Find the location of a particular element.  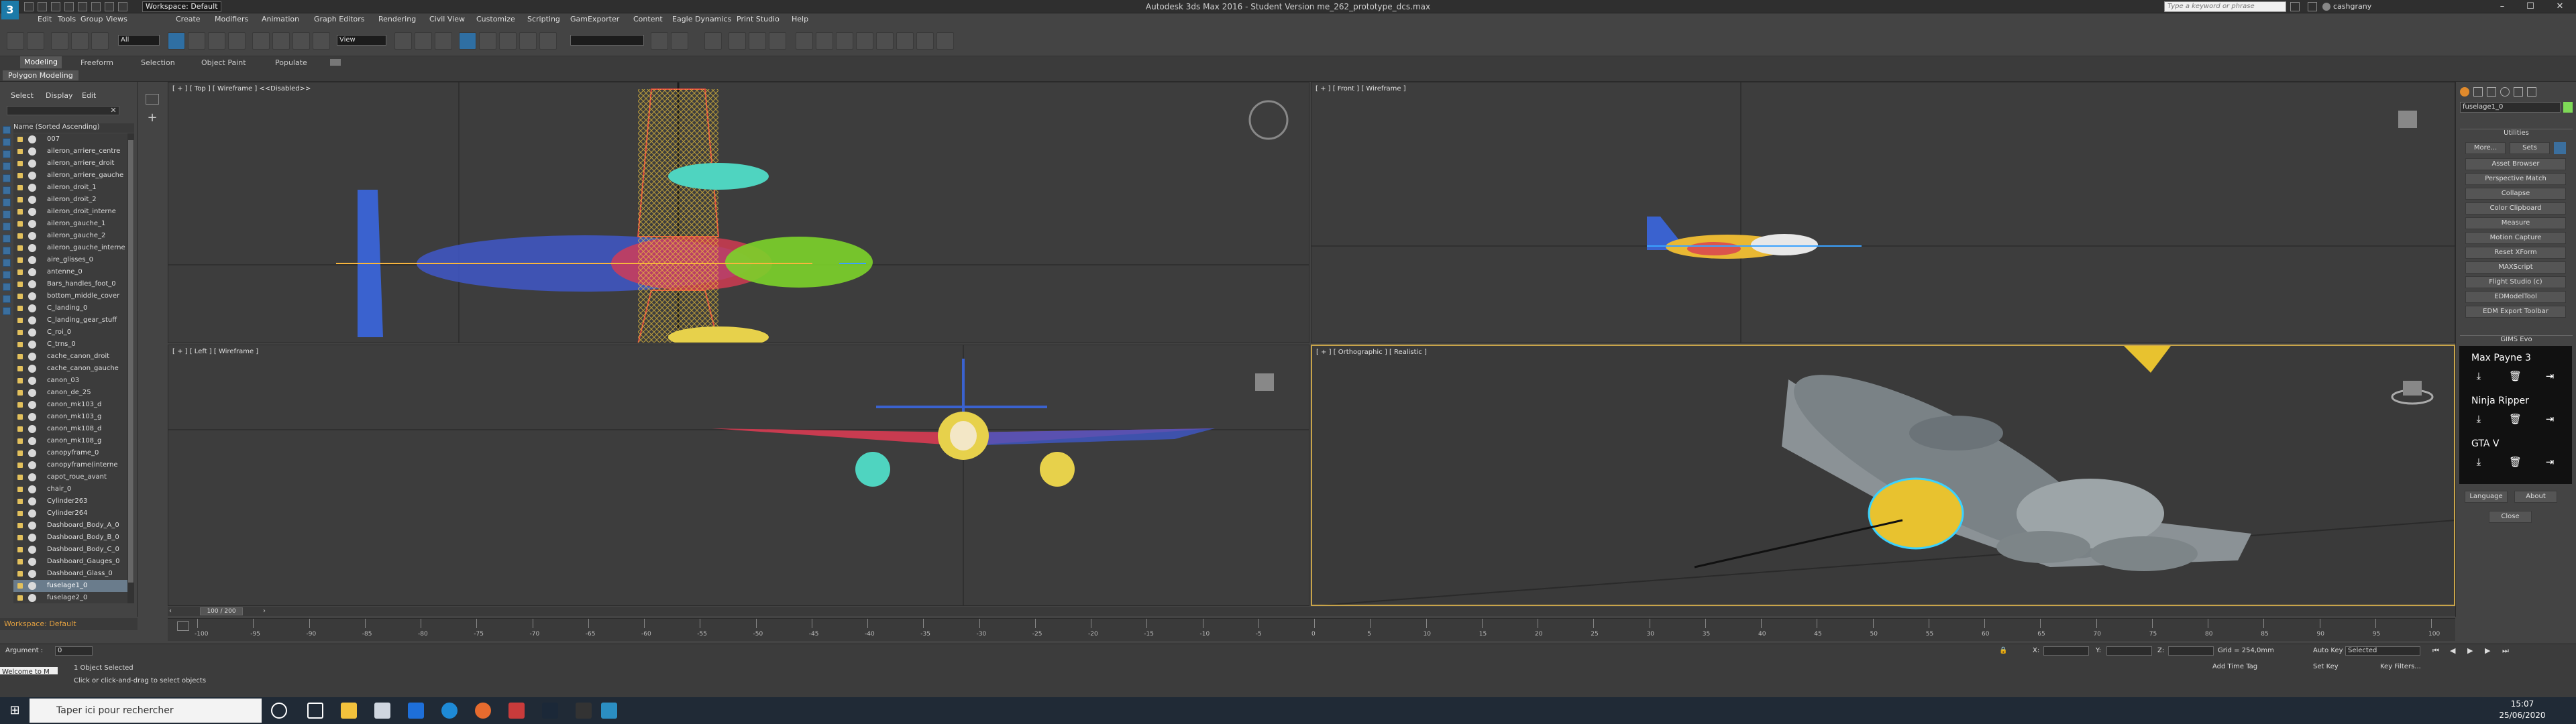

menu-group: Group is located at coordinates (91, 19).